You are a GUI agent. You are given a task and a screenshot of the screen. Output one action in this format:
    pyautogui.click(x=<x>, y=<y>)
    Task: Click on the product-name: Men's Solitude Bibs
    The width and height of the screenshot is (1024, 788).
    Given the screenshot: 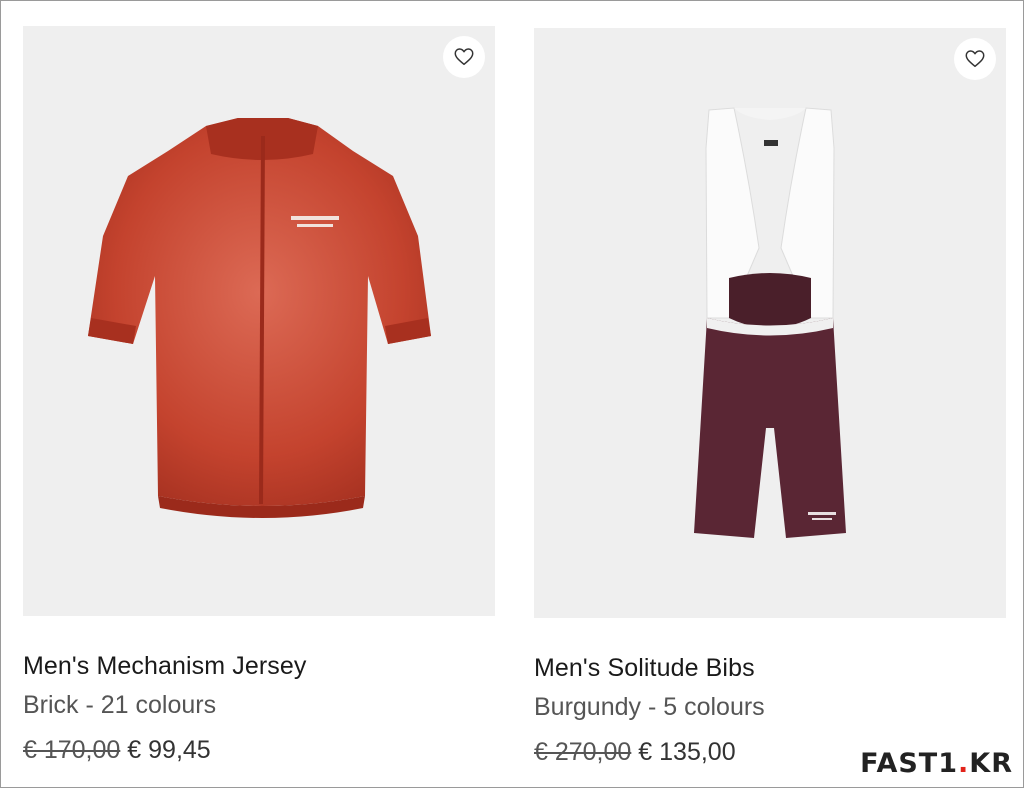 What is the action you would take?
    pyautogui.click(x=770, y=668)
    